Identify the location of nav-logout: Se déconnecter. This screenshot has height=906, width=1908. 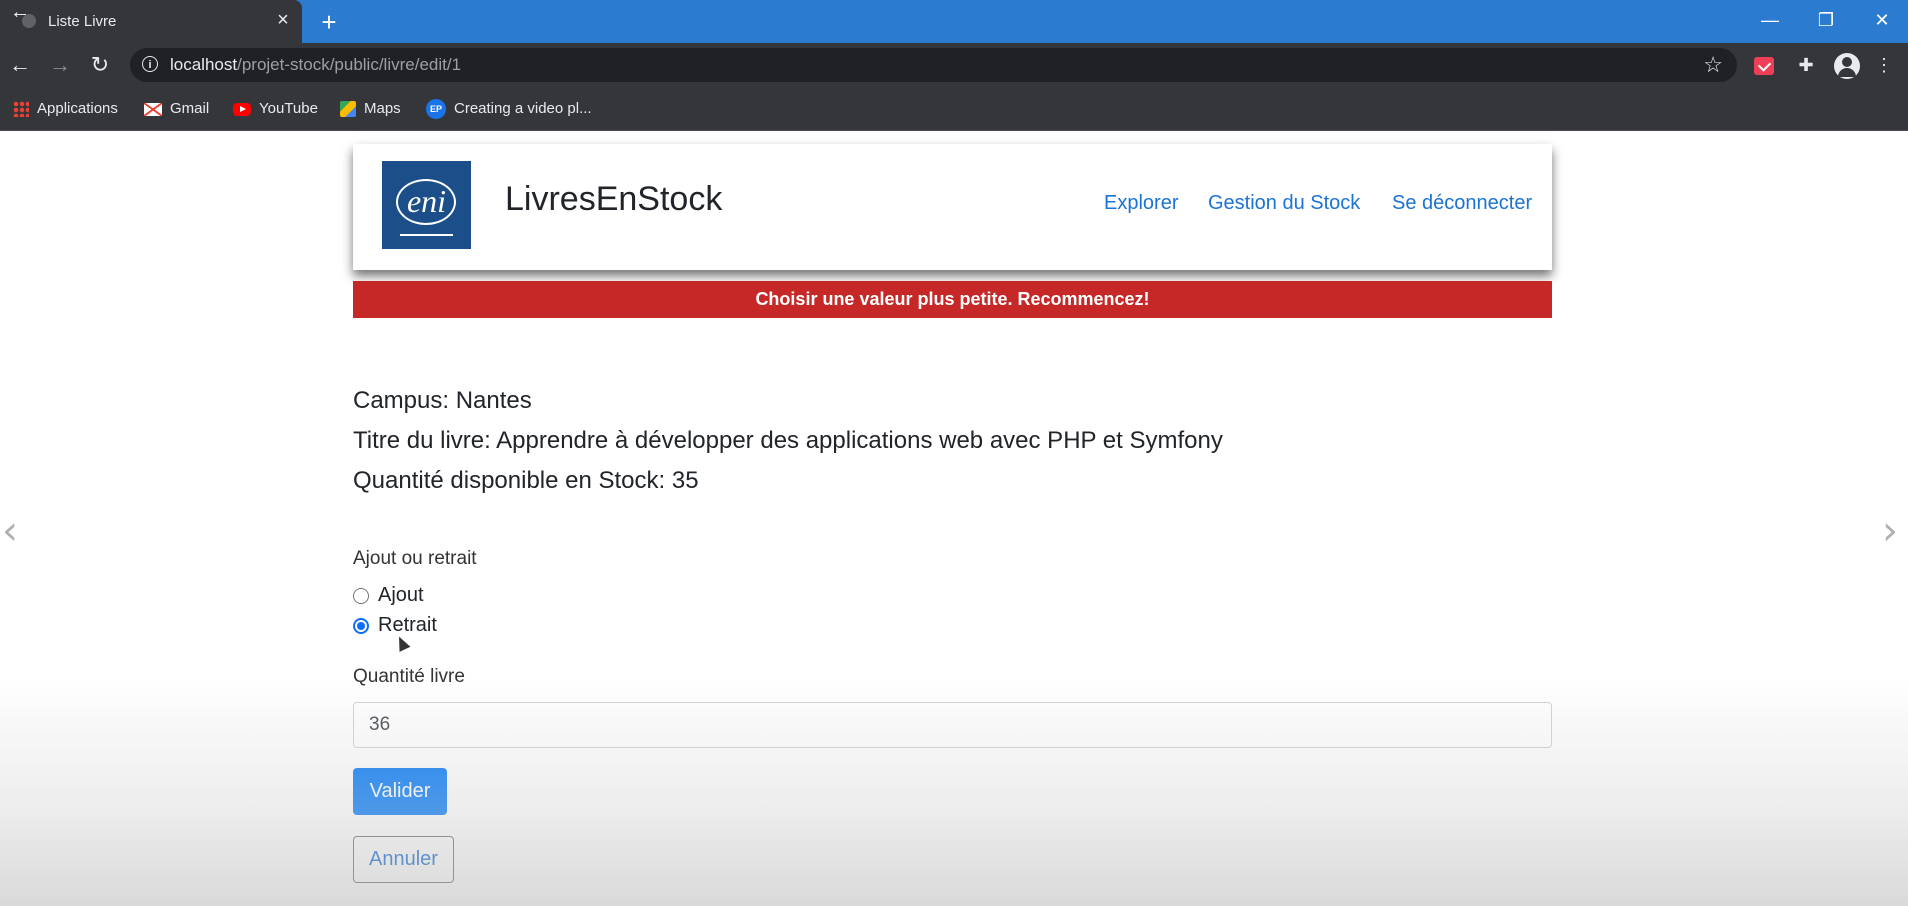
(1462, 203).